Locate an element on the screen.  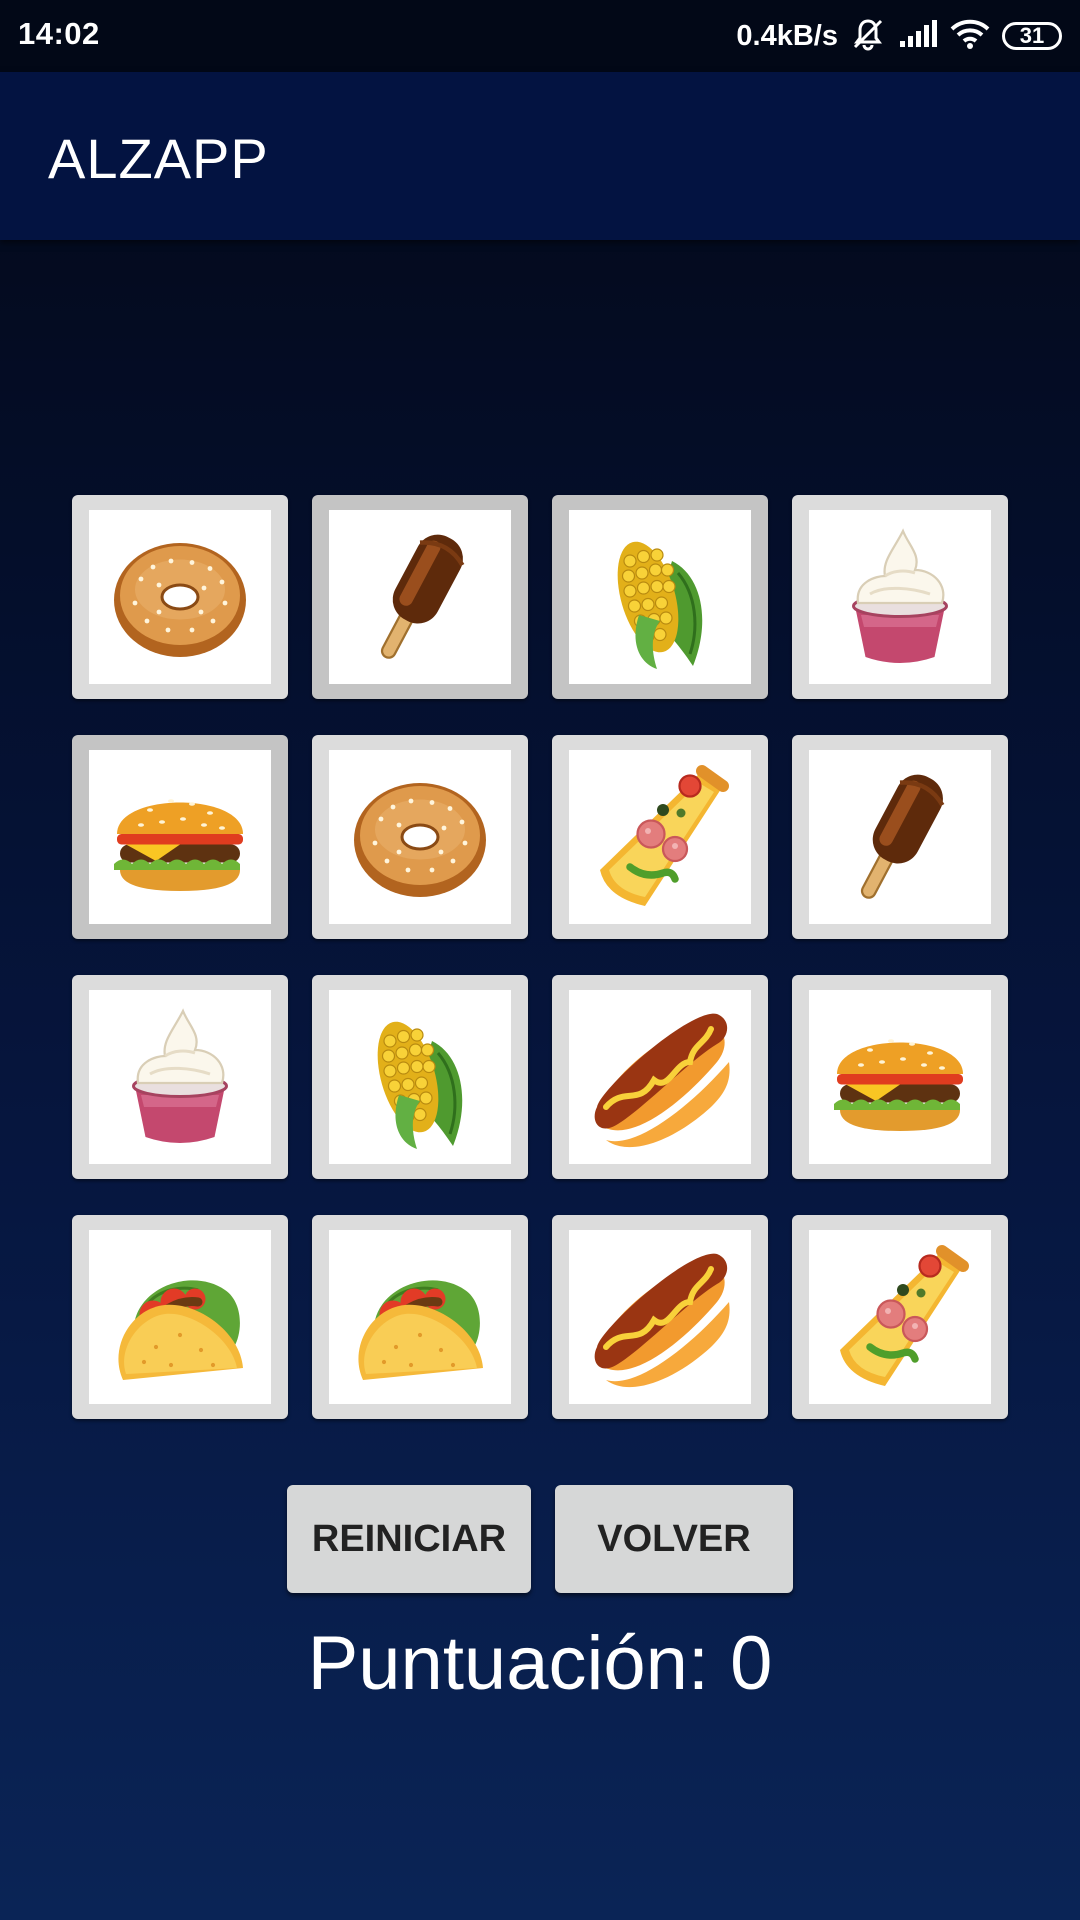
status-icons: 0.4kB/s 31 is located at coordinates (899, 36).